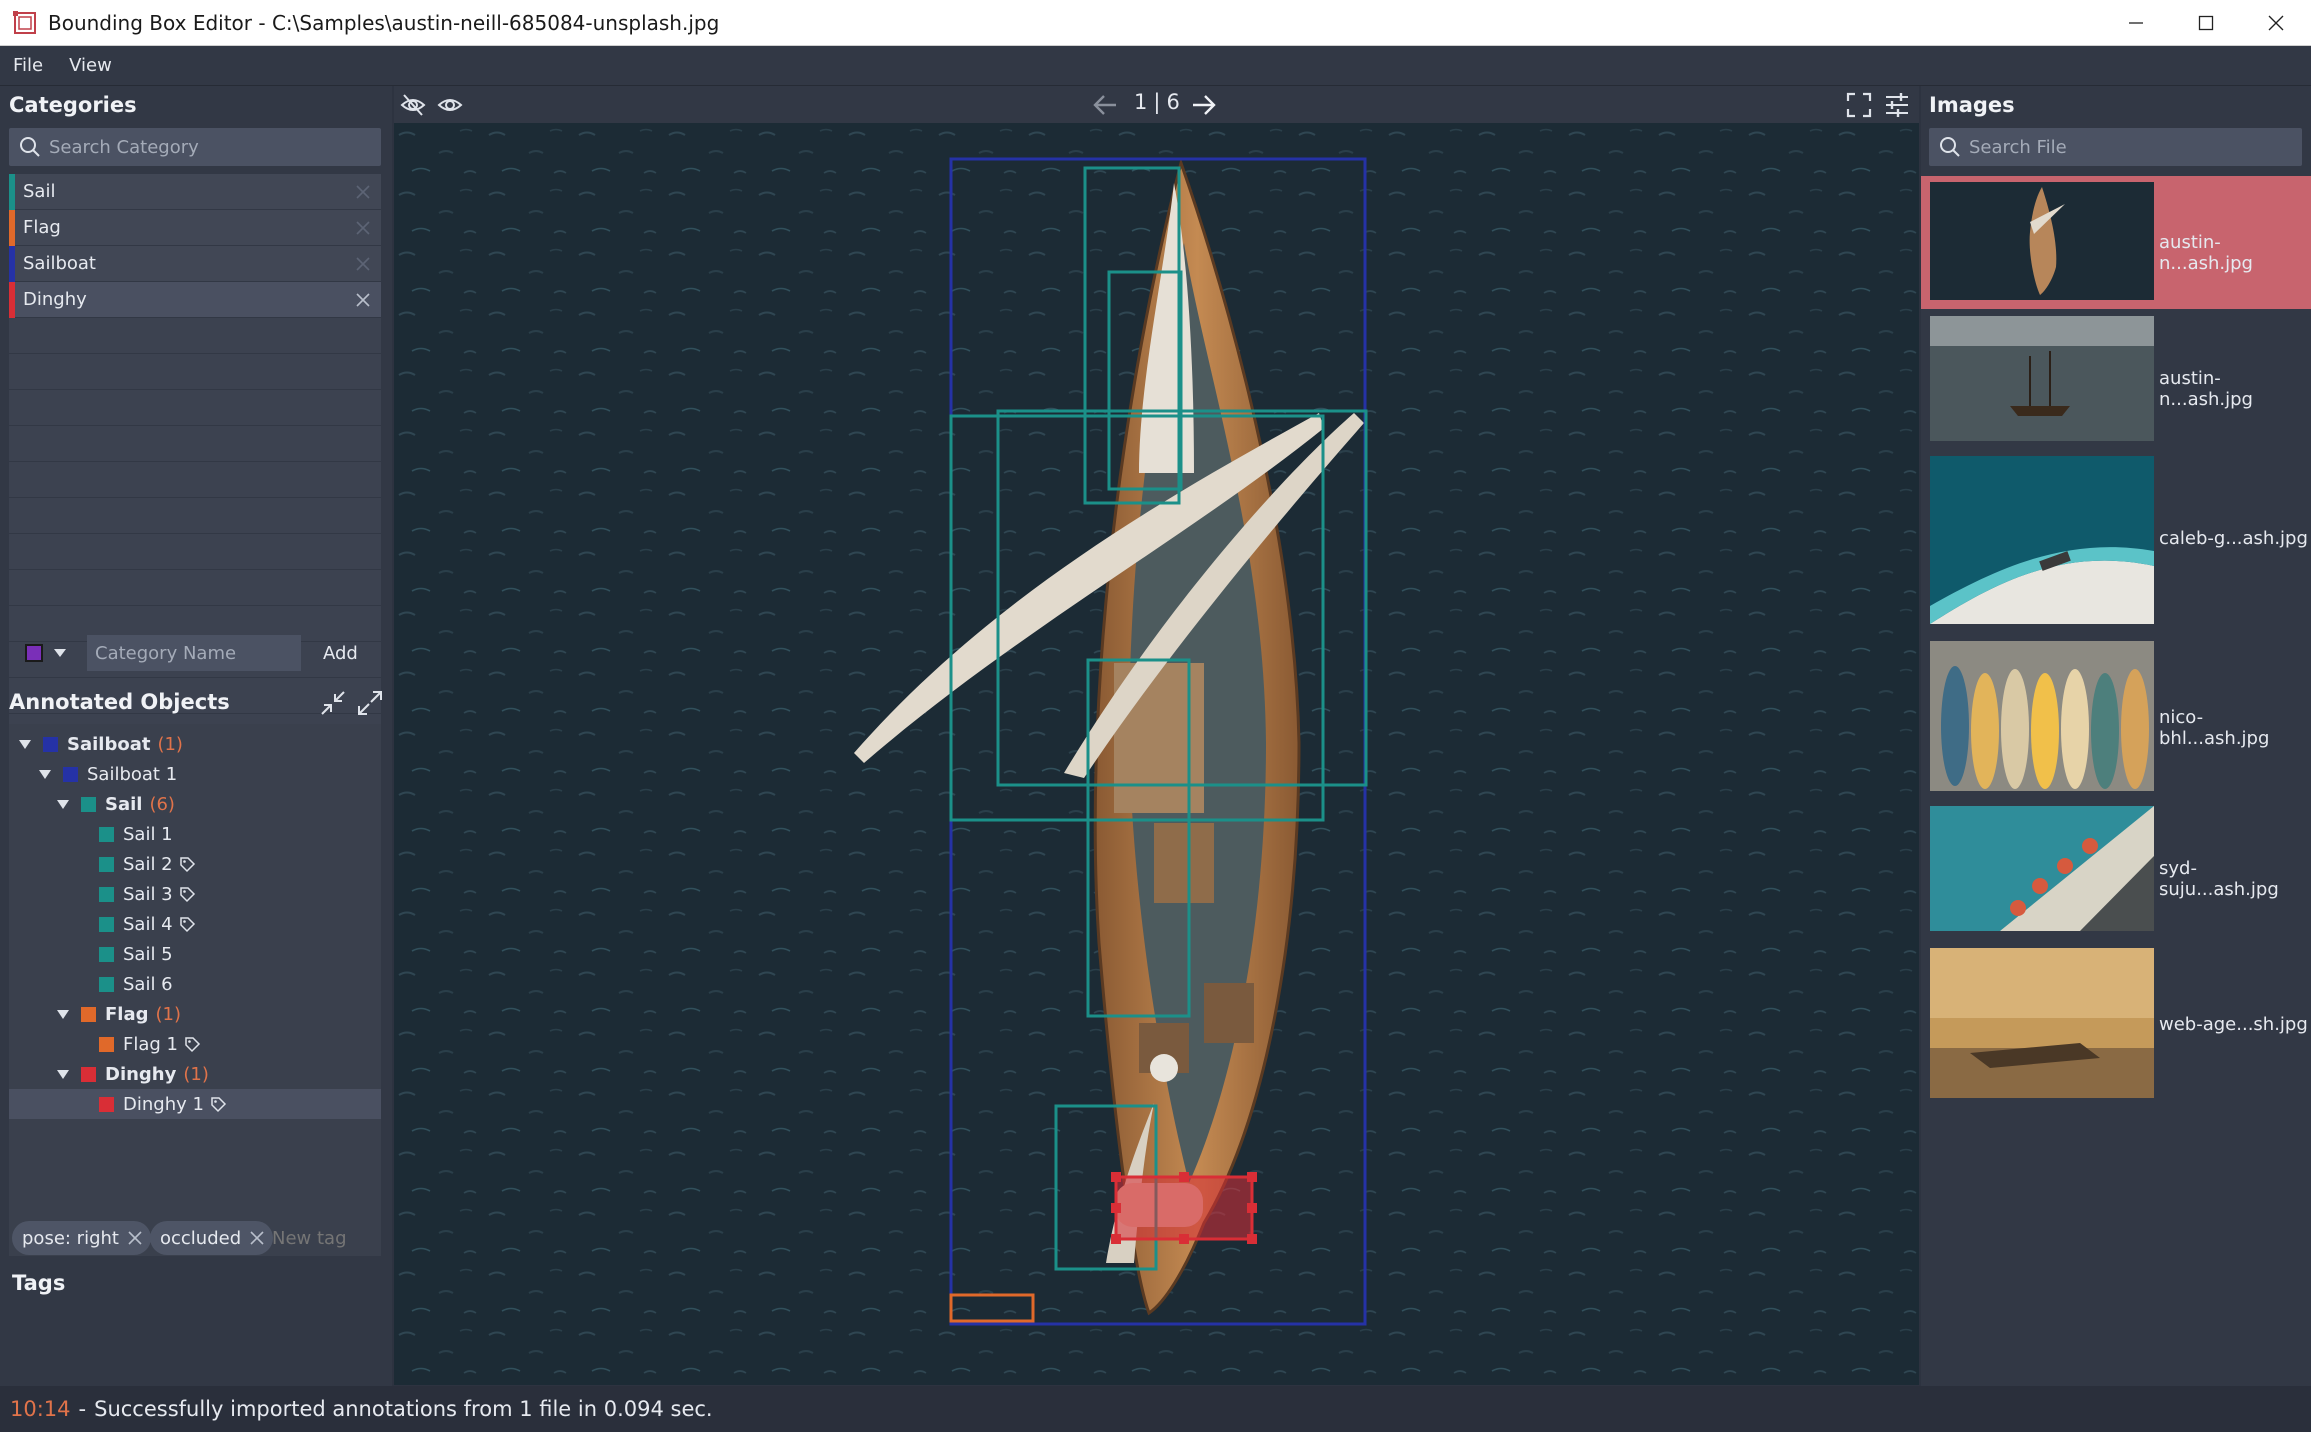  I want to click on close-window-button, so click(2276, 23).